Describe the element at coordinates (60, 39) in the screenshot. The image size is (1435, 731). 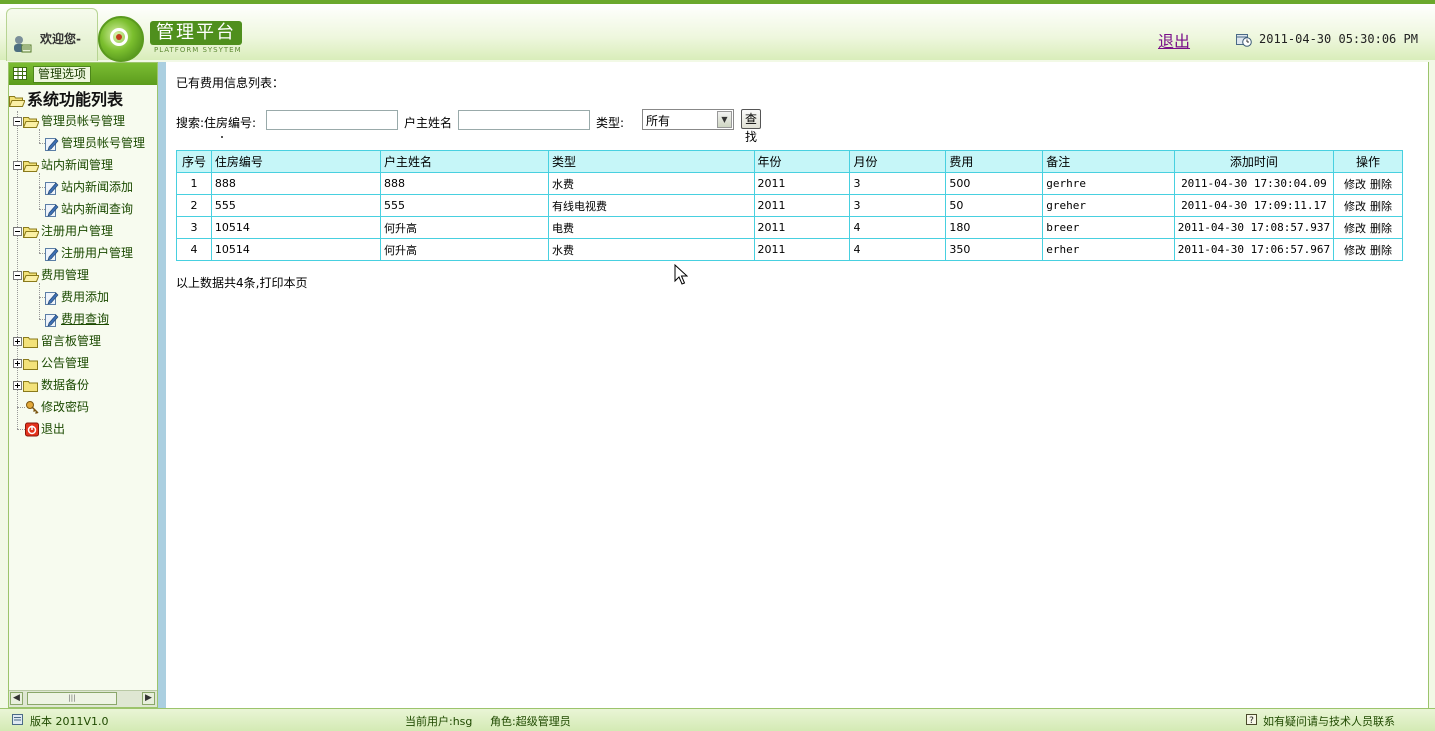
I see `welcome-text: 欢迎您-` at that location.